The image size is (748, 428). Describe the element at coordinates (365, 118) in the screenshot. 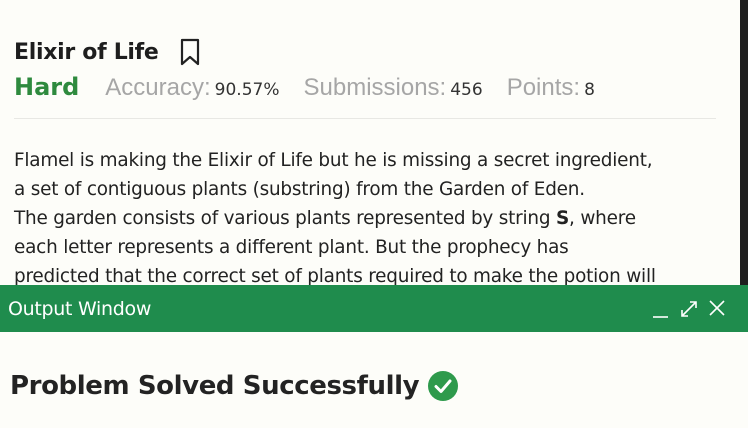

I see `divider` at that location.